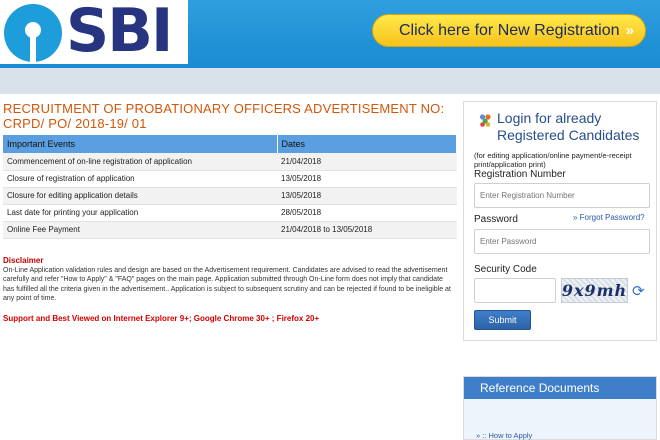 The image size is (660, 440). I want to click on logo-text: SBI, so click(119, 33).